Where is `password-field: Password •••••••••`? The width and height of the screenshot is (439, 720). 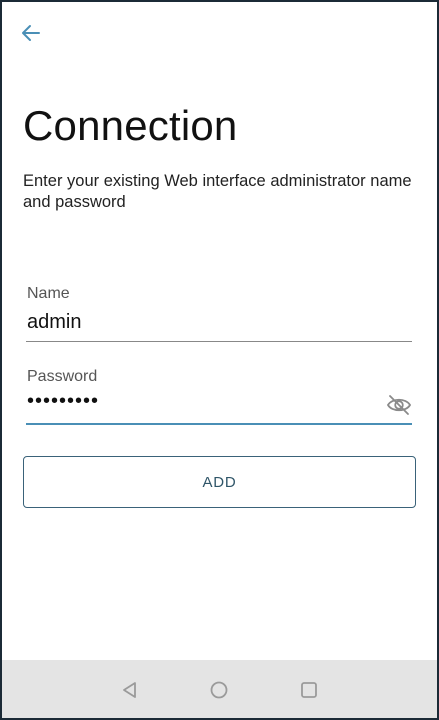
password-field: Password ••••••••• is located at coordinates (219, 396).